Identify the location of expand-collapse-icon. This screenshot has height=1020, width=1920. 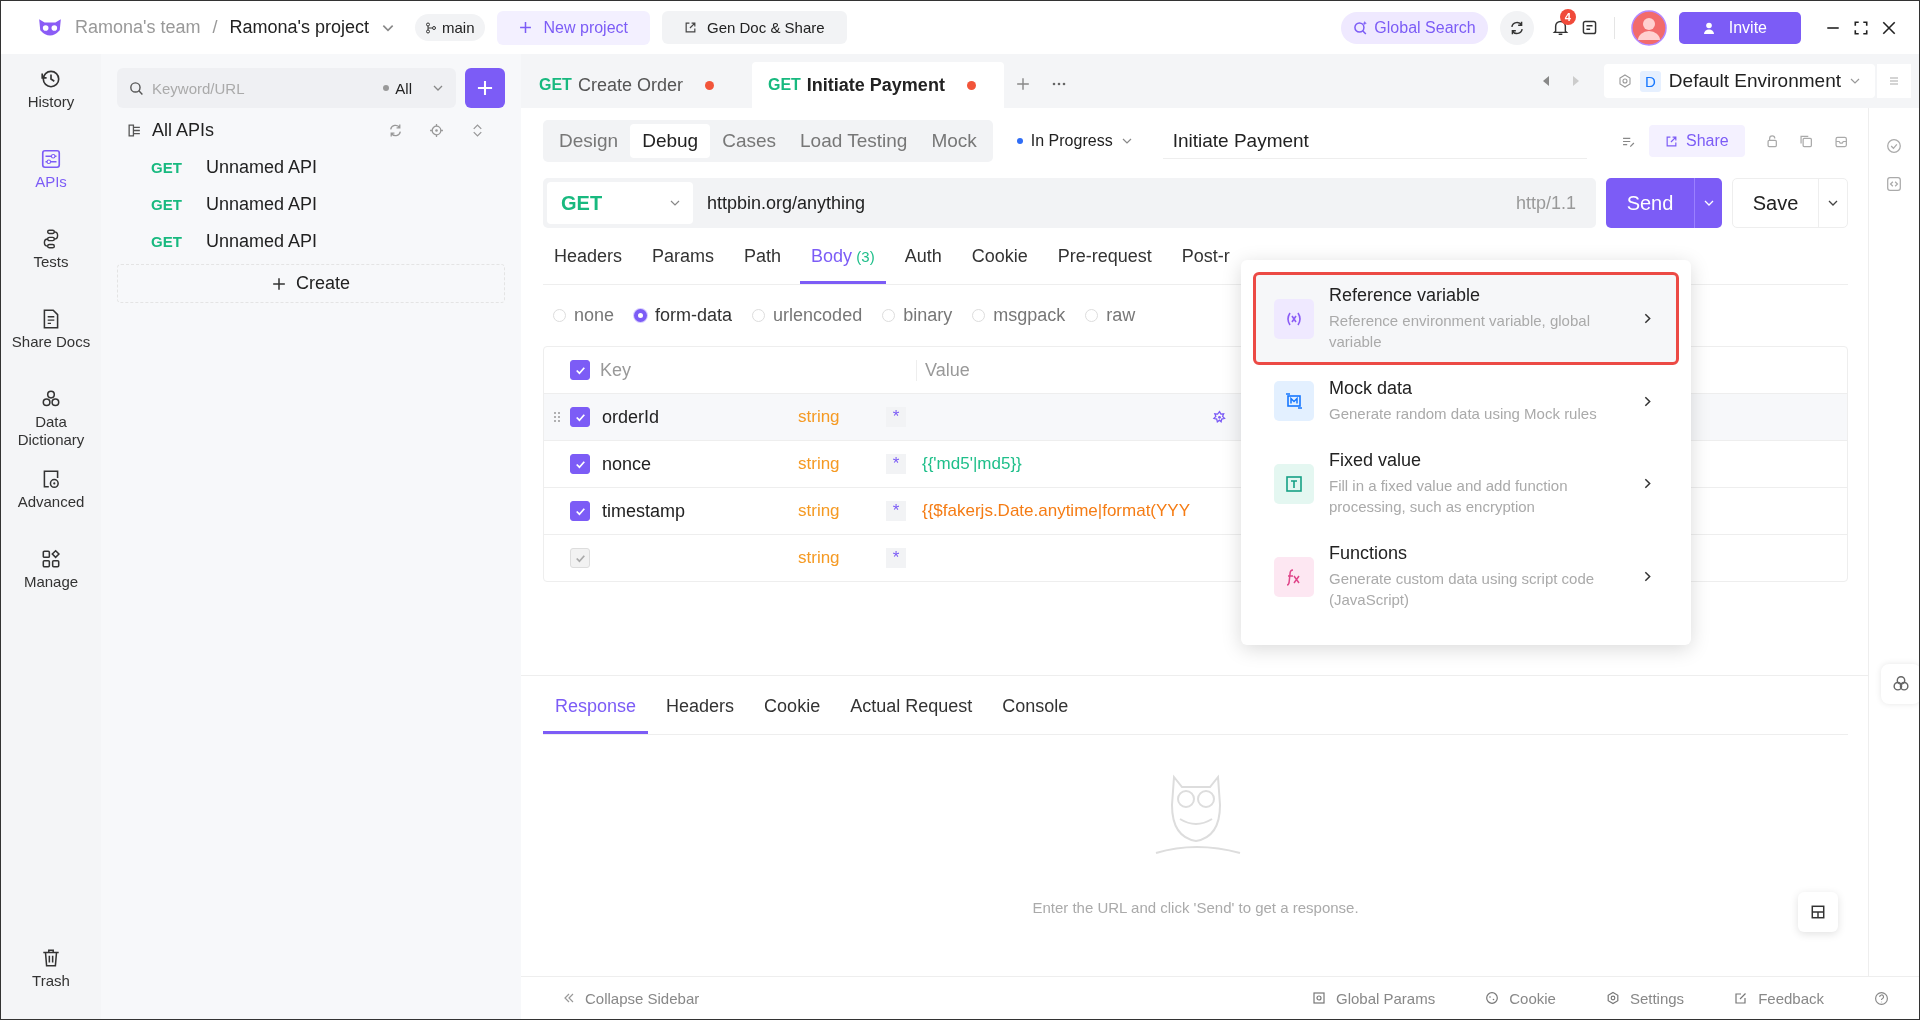
(477, 130).